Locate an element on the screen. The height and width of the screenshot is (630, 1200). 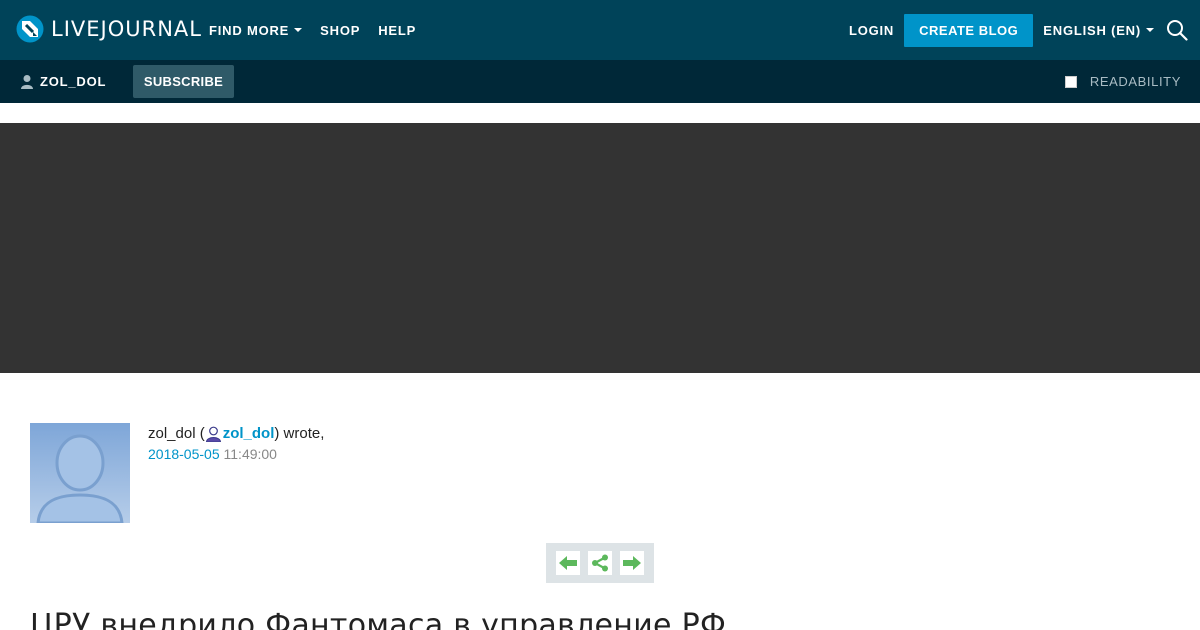
checkbox-icon is located at coordinates (1070, 81).